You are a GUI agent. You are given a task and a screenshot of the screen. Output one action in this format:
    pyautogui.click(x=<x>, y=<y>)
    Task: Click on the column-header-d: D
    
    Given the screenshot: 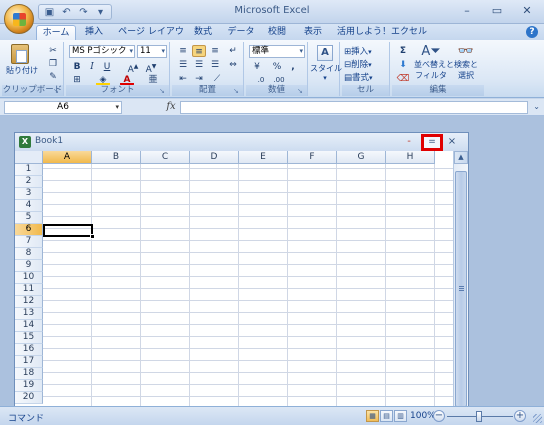 What is the action you would take?
    pyautogui.click(x=214, y=157)
    